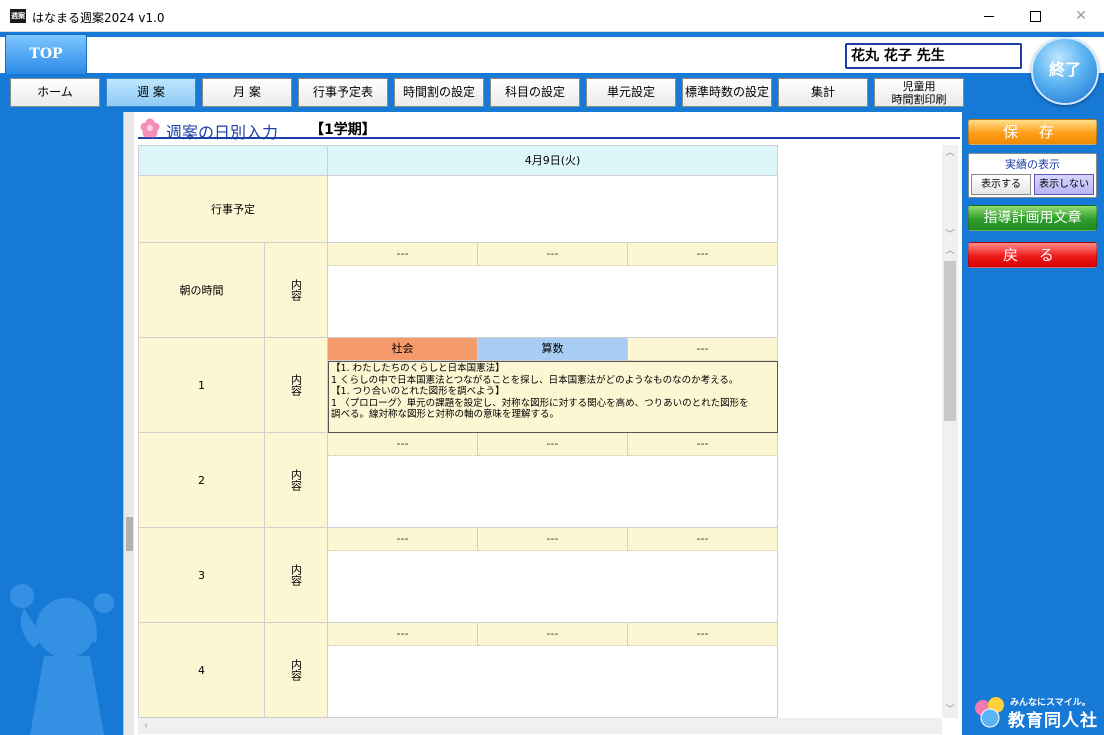 Image resolution: width=1104 pixels, height=735 pixels. Describe the element at coordinates (201, 385) in the screenshot. I see `period-label: 1` at that location.